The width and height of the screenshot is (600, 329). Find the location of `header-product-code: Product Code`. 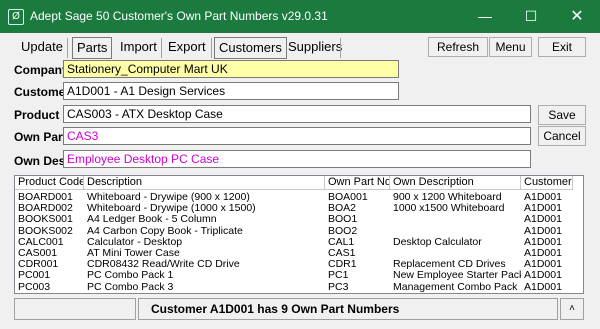

header-product-code: Product Code is located at coordinates (49, 183).